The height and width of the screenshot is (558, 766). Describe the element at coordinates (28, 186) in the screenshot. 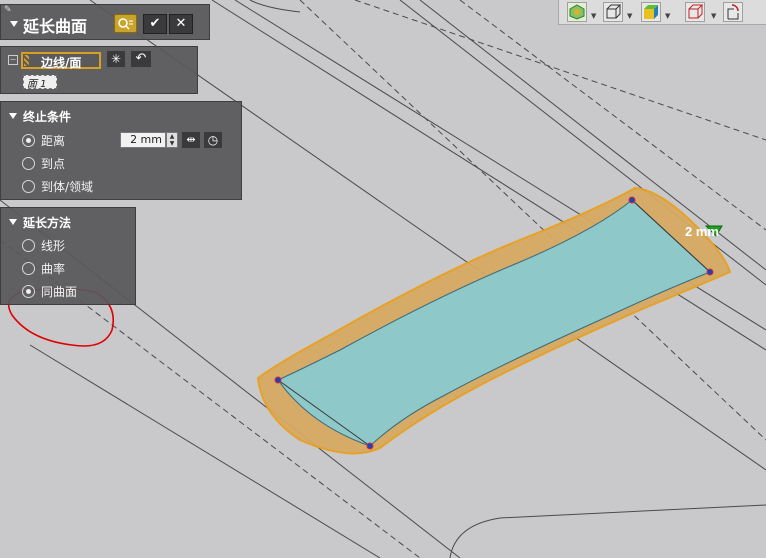

I see `radio-to-body` at that location.